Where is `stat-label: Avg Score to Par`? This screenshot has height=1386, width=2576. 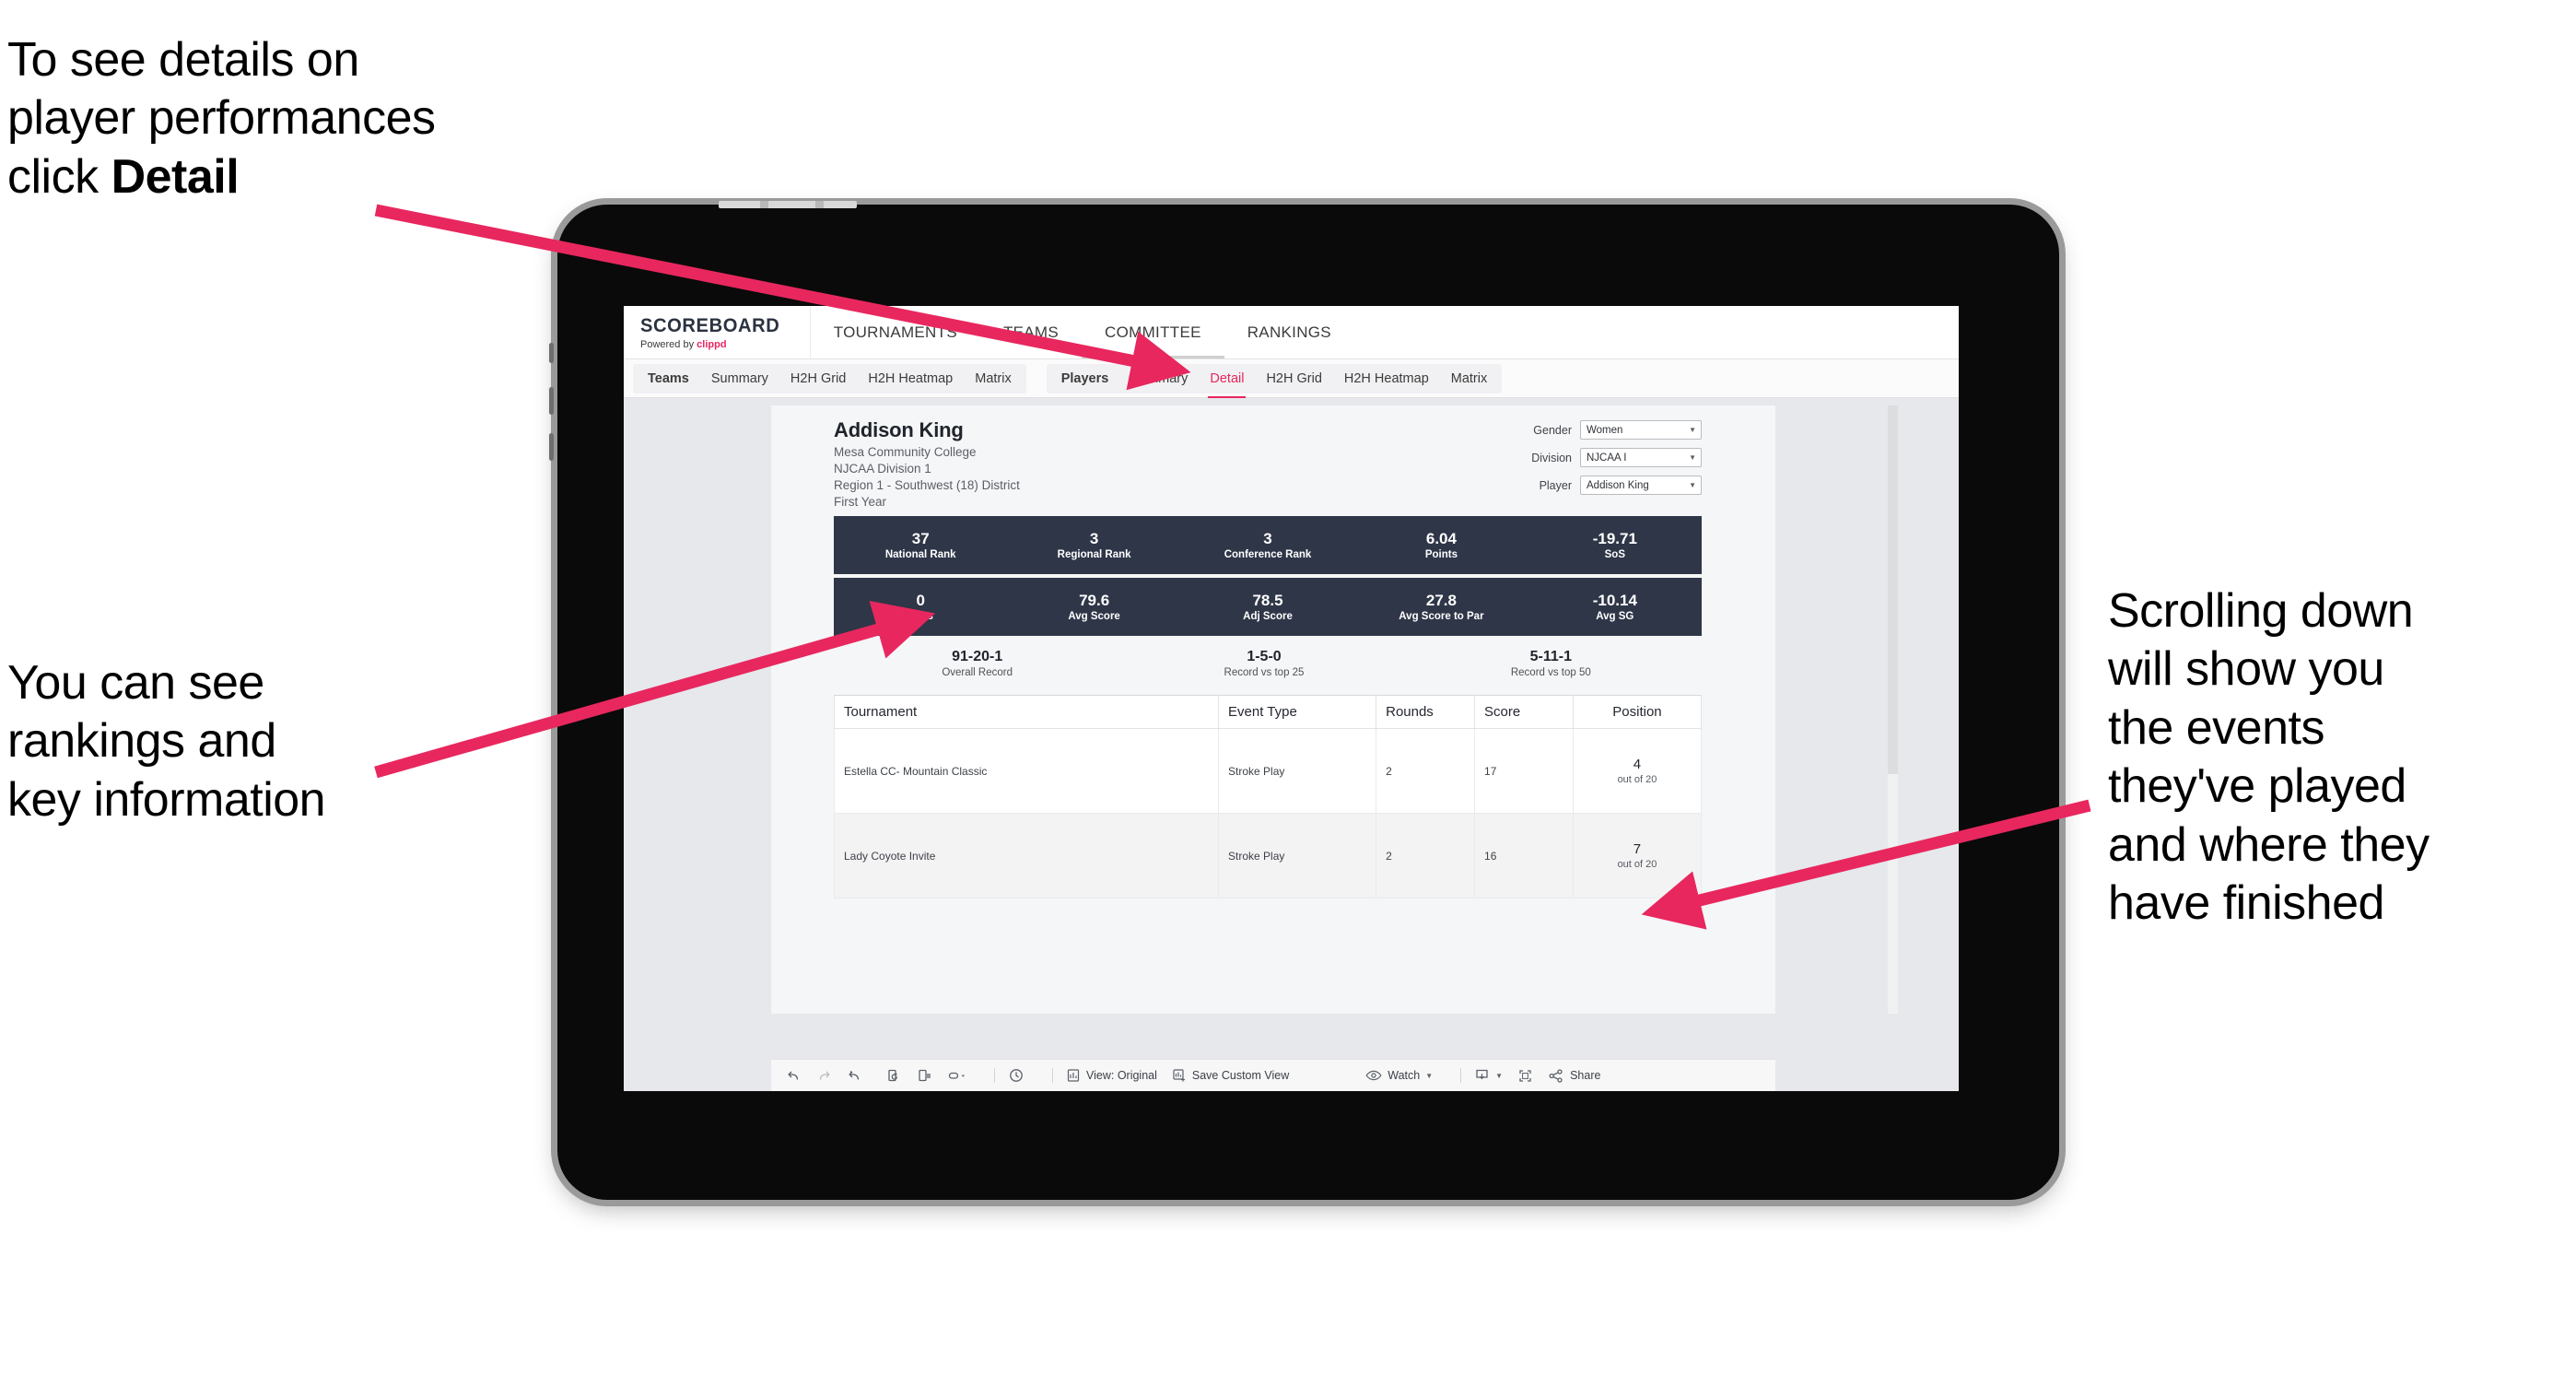
stat-label: Avg Score to Par is located at coordinates (1441, 617).